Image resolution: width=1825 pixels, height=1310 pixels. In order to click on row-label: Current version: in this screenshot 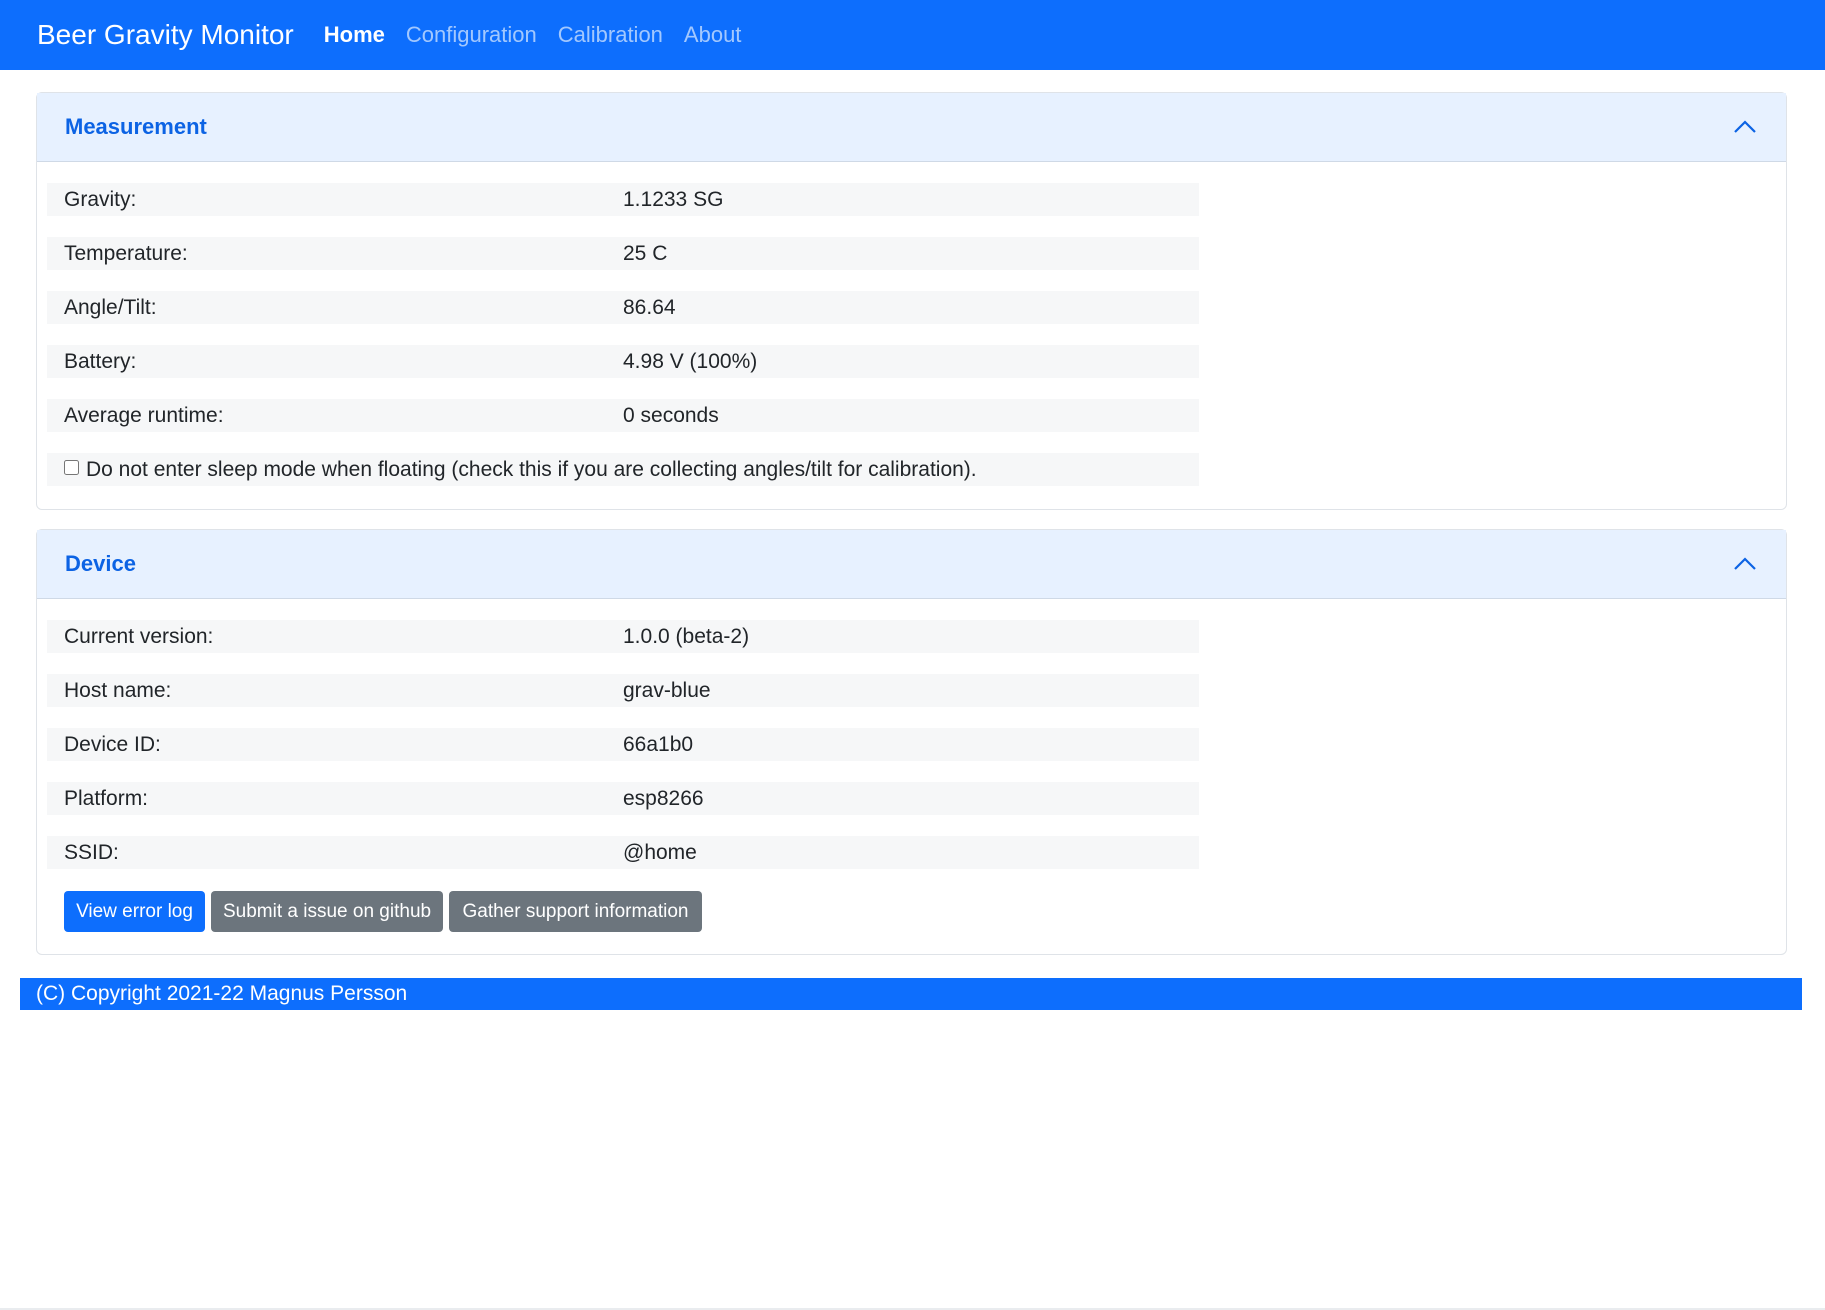, I will do `click(139, 636)`.